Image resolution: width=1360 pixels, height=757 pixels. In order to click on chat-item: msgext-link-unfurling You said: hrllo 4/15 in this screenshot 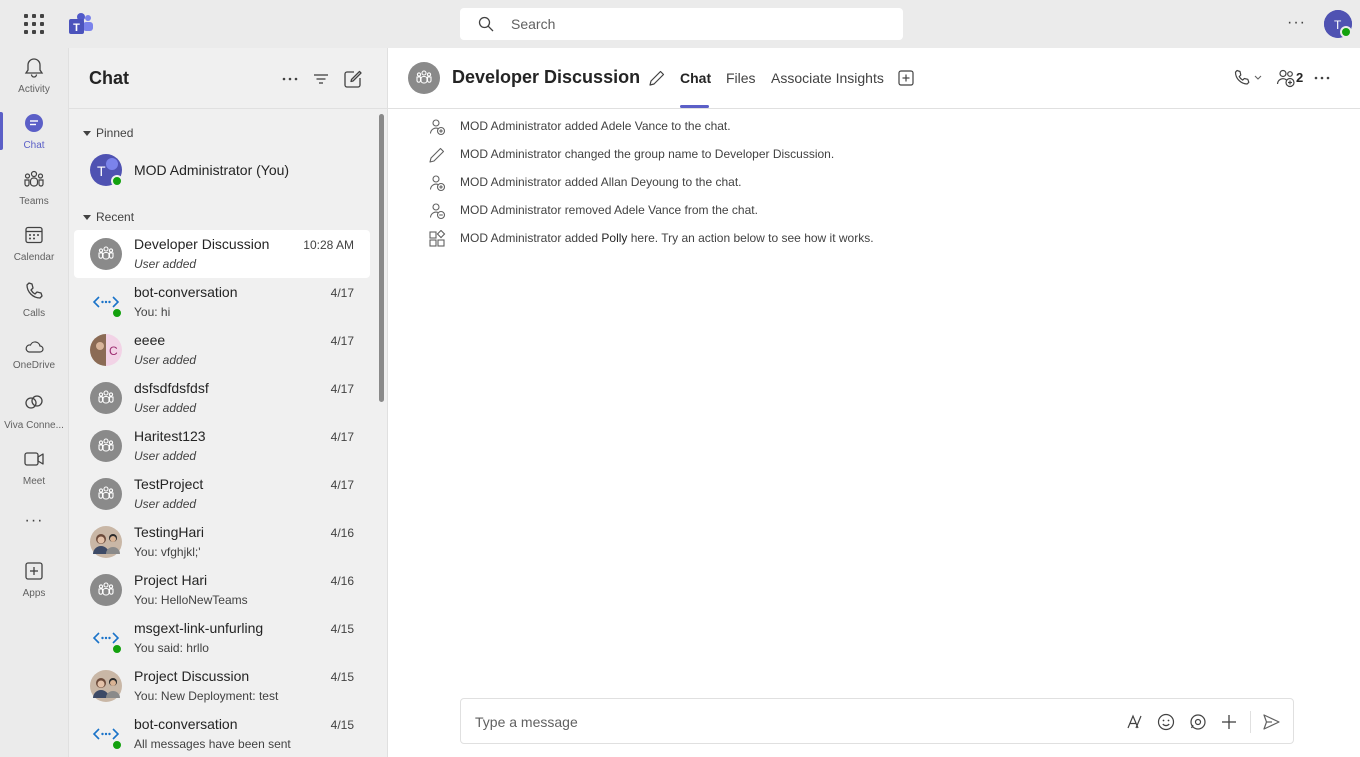, I will do `click(222, 638)`.